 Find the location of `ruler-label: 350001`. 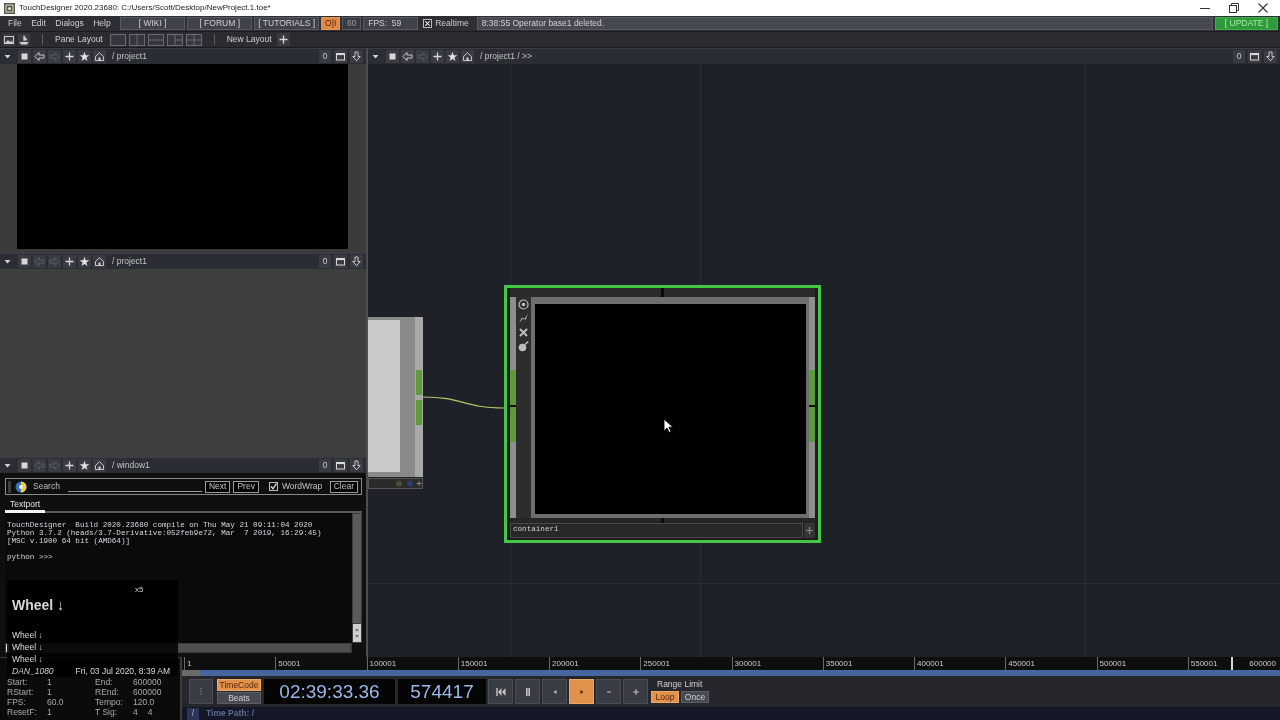

ruler-label: 350001 is located at coordinates (839, 664).